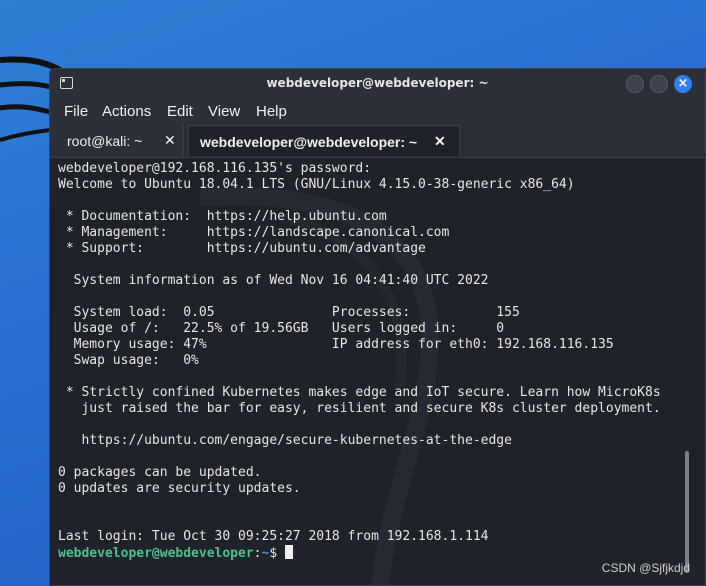 This screenshot has height=586, width=706. I want to click on terminal-line: * Documentation: https://help.ubuntu.com, so click(222, 216).